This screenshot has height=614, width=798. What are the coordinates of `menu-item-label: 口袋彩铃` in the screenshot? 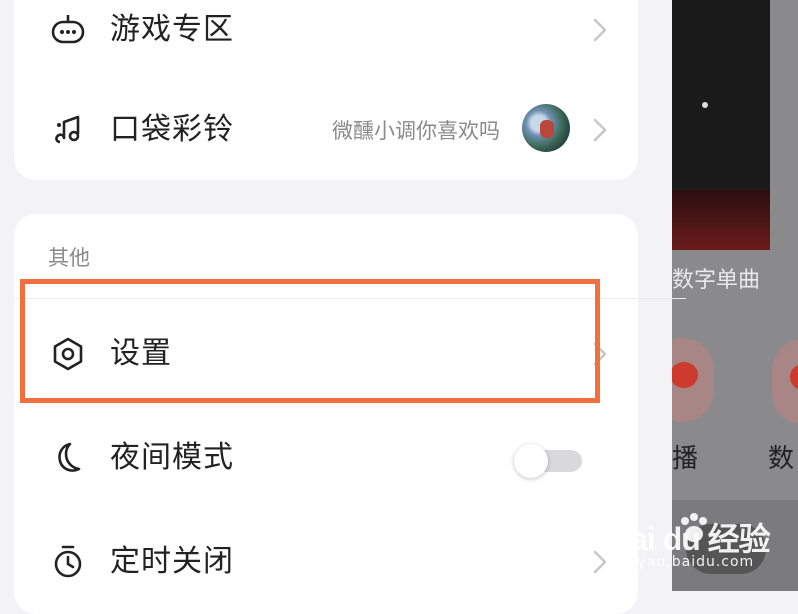 It's located at (172, 129).